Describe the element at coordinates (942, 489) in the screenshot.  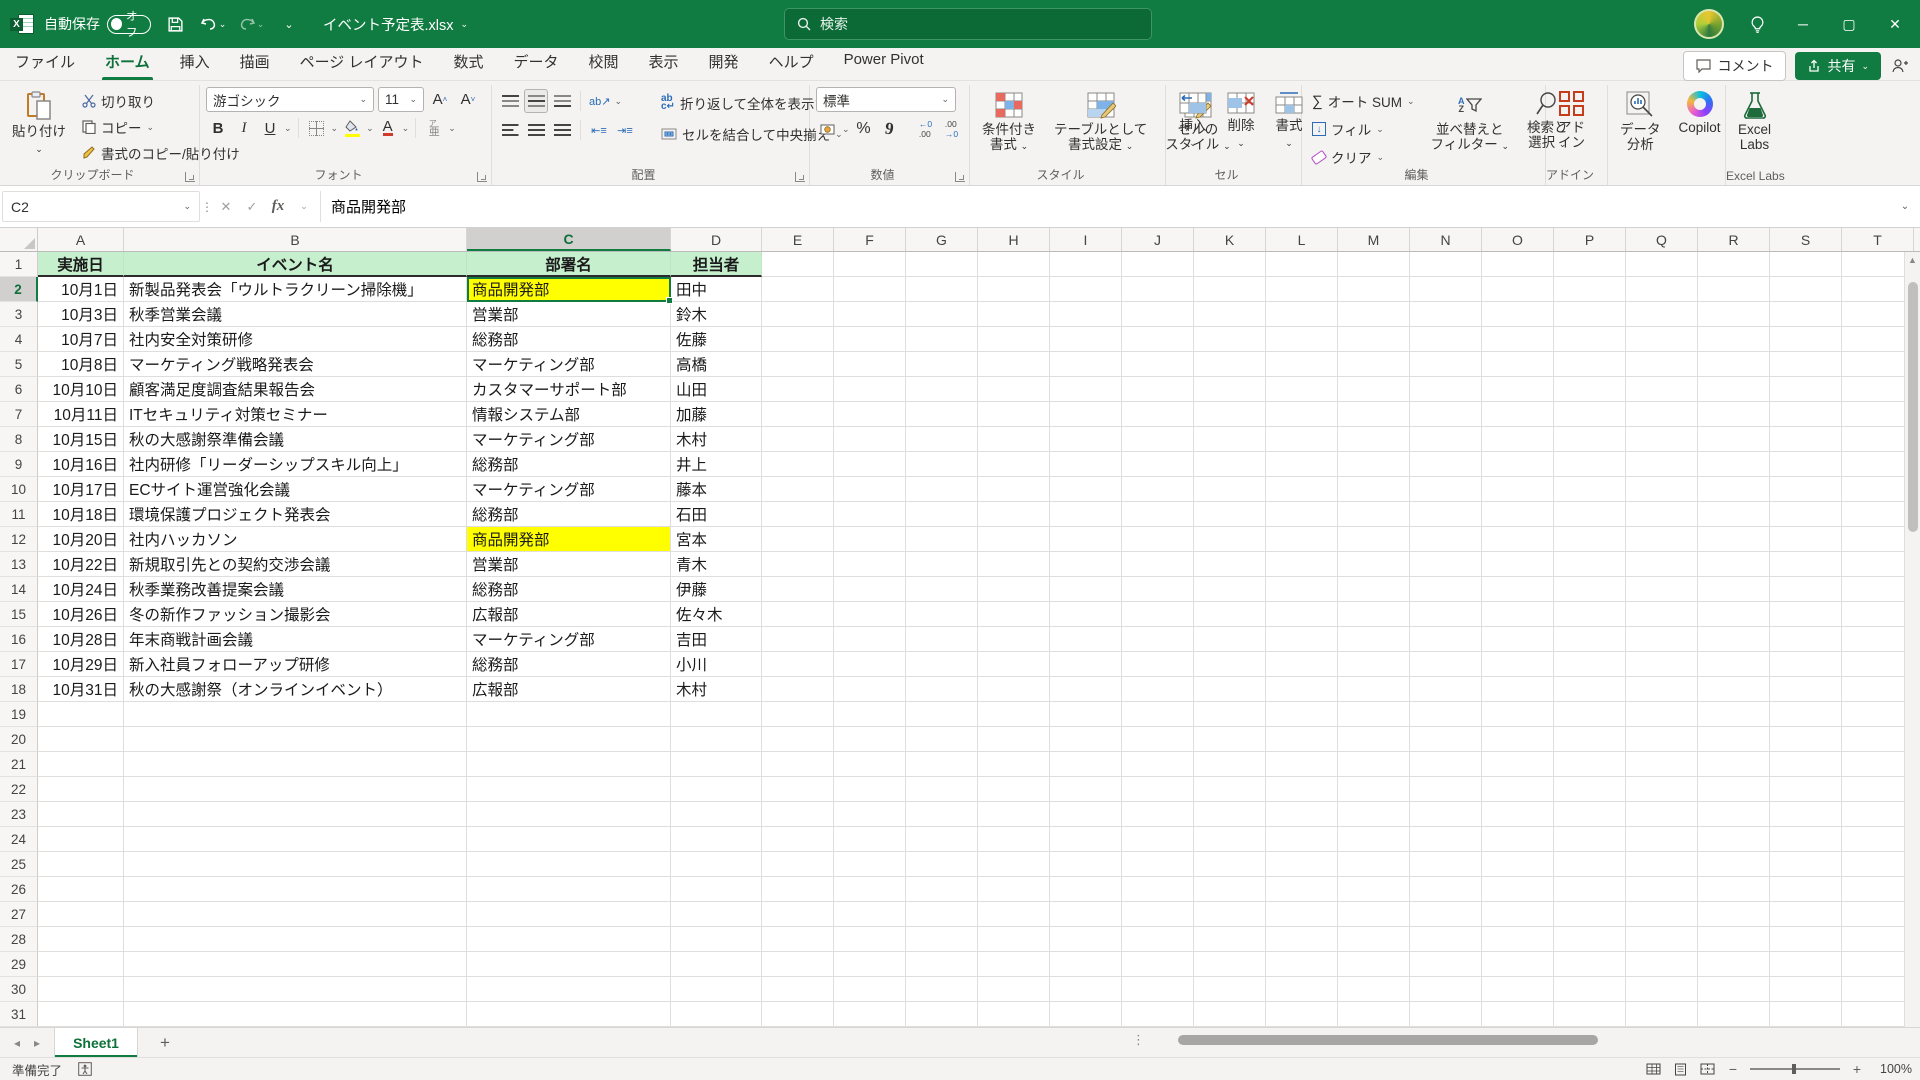
I see `cell-G10` at that location.